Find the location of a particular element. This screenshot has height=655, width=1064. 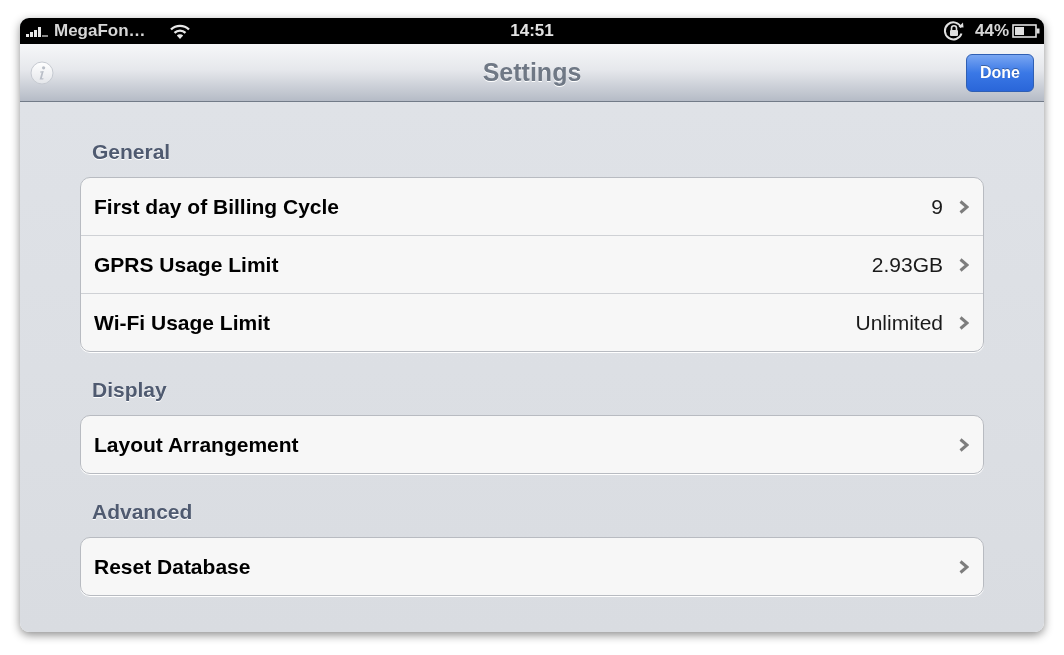

settings-row: Layout Arrangement is located at coordinates (532, 444).